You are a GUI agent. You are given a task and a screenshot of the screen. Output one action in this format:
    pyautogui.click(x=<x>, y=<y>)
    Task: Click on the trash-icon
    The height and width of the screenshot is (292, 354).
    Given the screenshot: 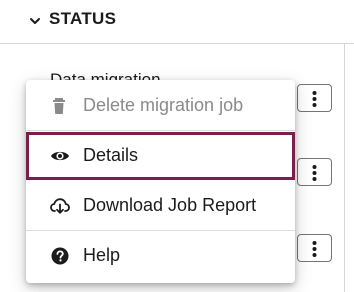 What is the action you would take?
    pyautogui.click(x=59, y=106)
    